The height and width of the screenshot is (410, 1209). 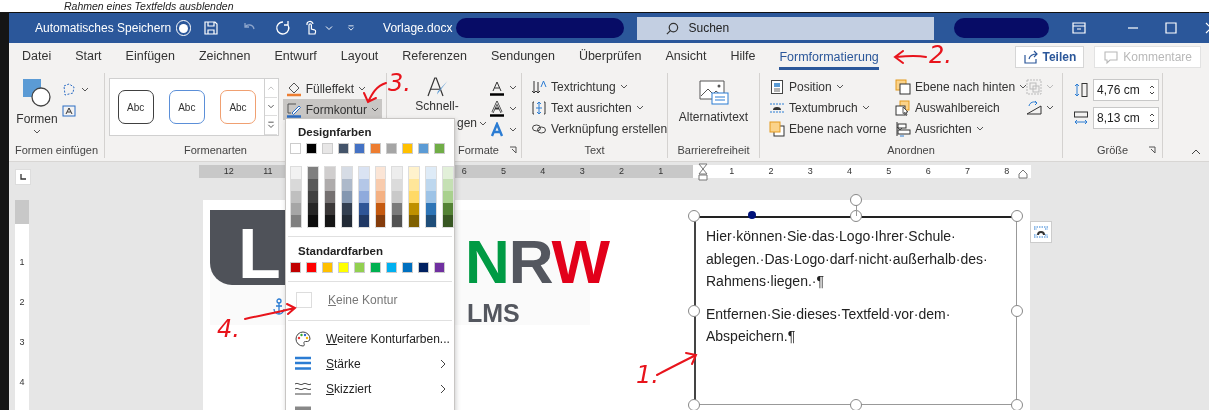 I want to click on rotate-icon, so click(x=1034, y=107).